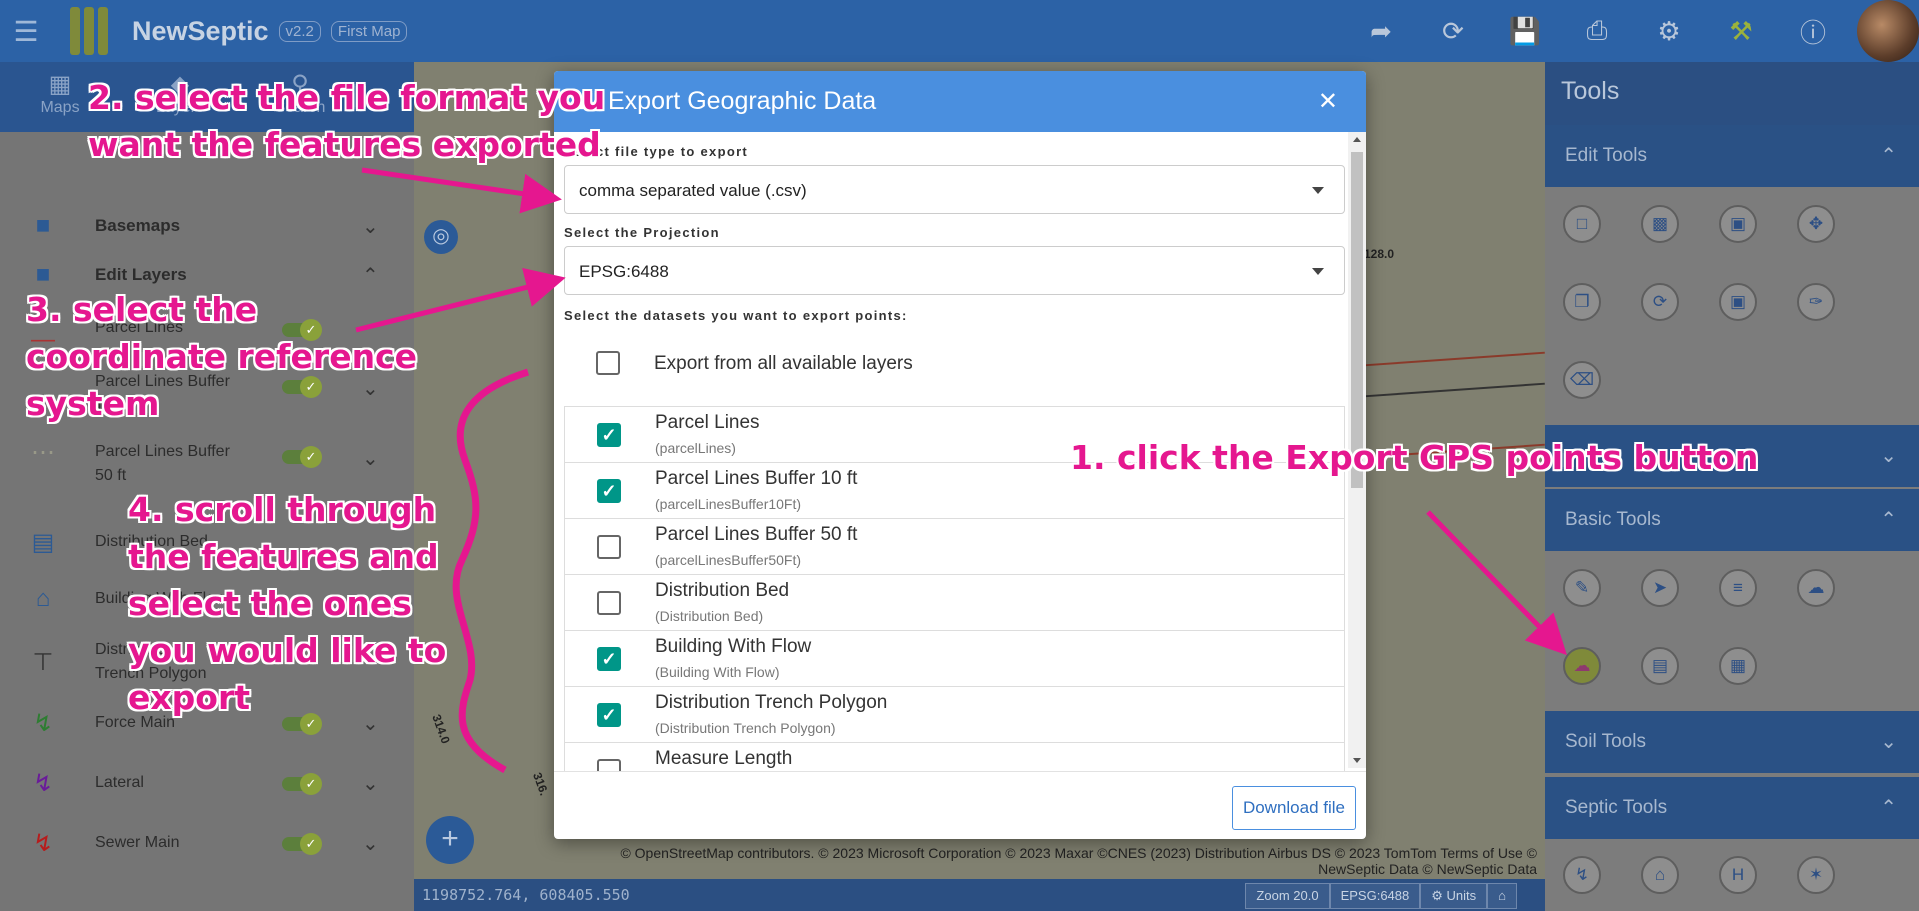 The width and height of the screenshot is (1919, 911). What do you see at coordinates (526, 895) in the screenshot?
I see `coordinate-readout: 1198752.764, 608405.550` at bounding box center [526, 895].